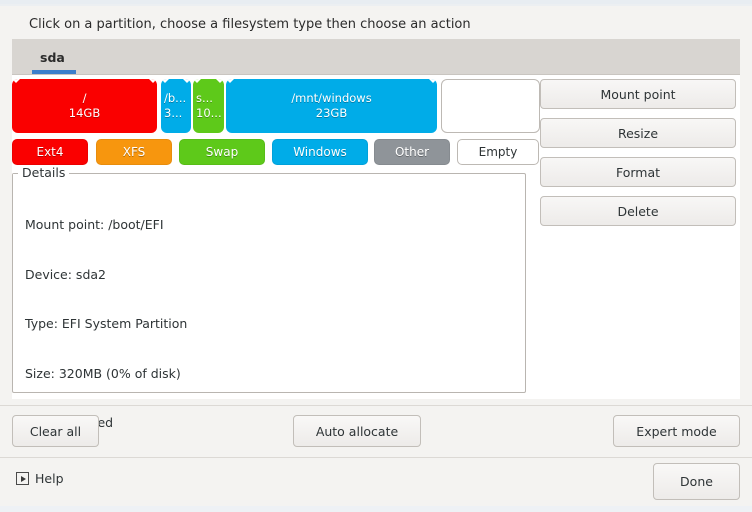 The image size is (752, 512). What do you see at coordinates (49, 478) in the screenshot?
I see `help-label: Help` at bounding box center [49, 478].